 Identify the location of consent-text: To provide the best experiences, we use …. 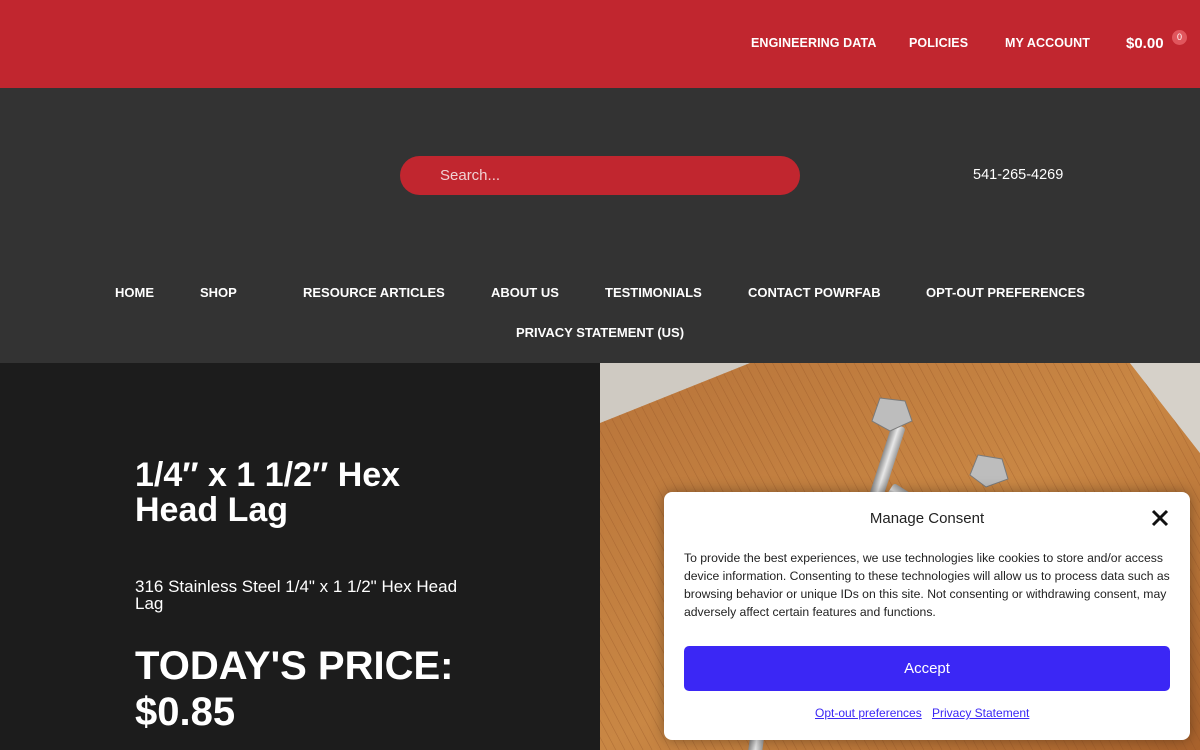
(927, 585).